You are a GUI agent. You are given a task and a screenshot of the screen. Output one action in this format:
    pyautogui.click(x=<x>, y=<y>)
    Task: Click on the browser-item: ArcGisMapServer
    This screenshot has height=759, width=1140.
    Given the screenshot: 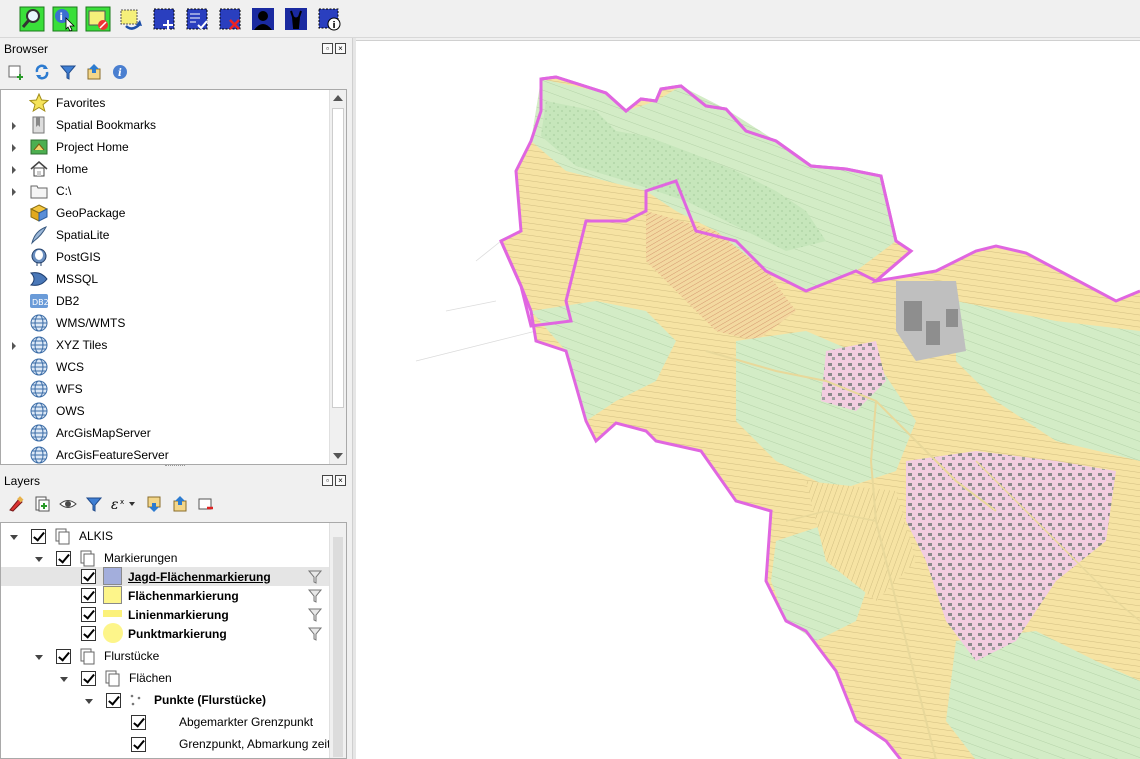 What is the action you would take?
    pyautogui.click(x=166, y=433)
    